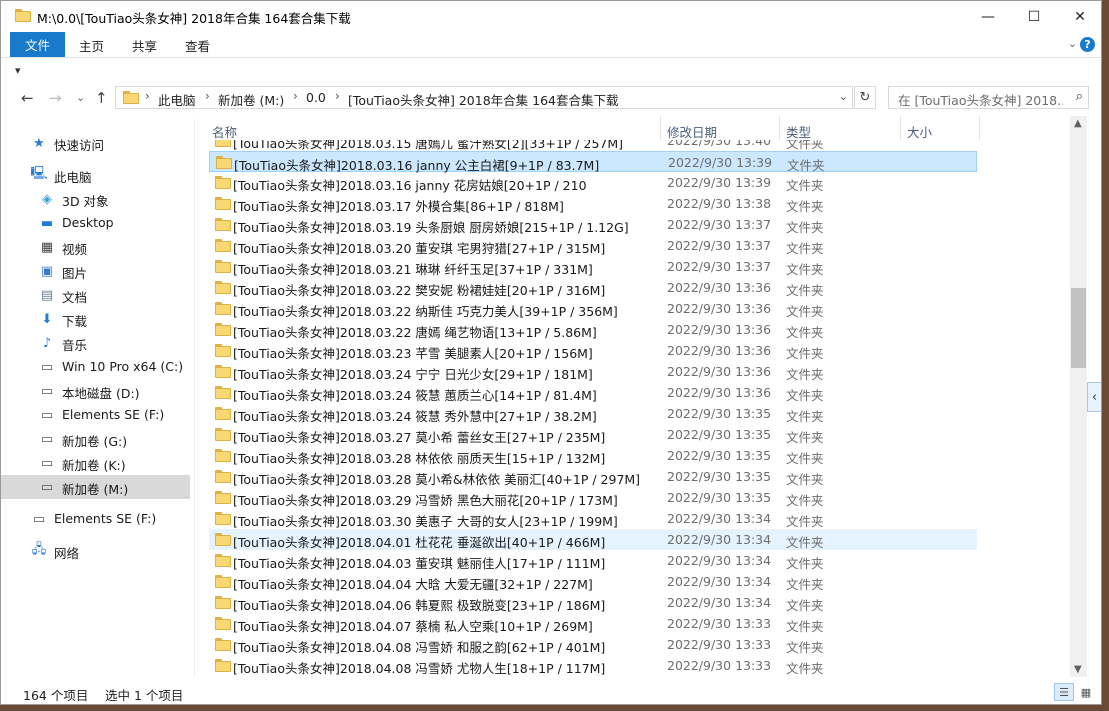 Image resolution: width=1109 pixels, height=711 pixels. I want to click on customize-toolbar-icon: ▾, so click(18, 70).